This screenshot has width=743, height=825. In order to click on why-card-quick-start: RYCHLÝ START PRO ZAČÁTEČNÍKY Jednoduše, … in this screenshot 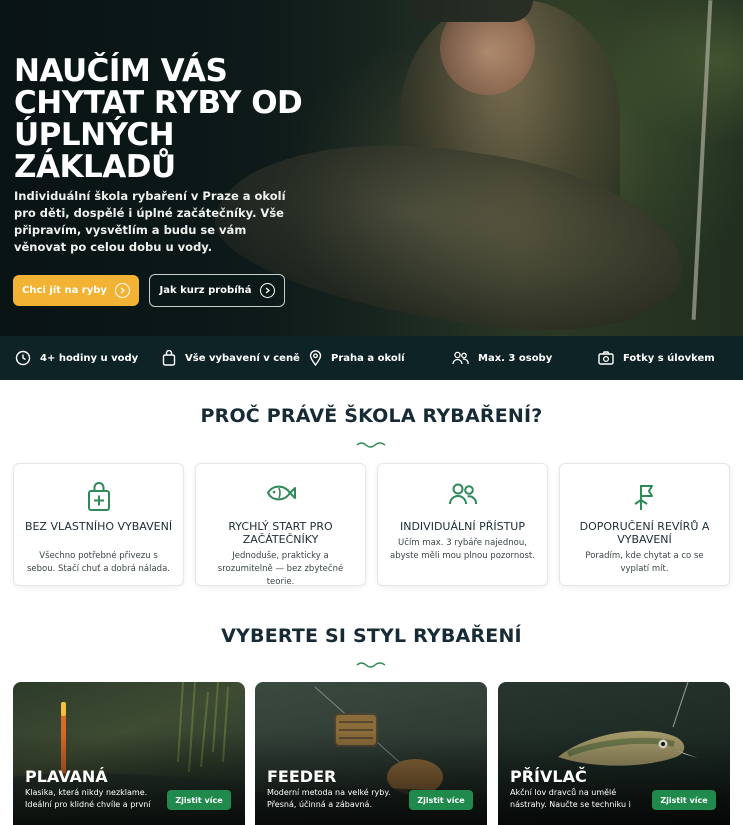, I will do `click(280, 525)`.